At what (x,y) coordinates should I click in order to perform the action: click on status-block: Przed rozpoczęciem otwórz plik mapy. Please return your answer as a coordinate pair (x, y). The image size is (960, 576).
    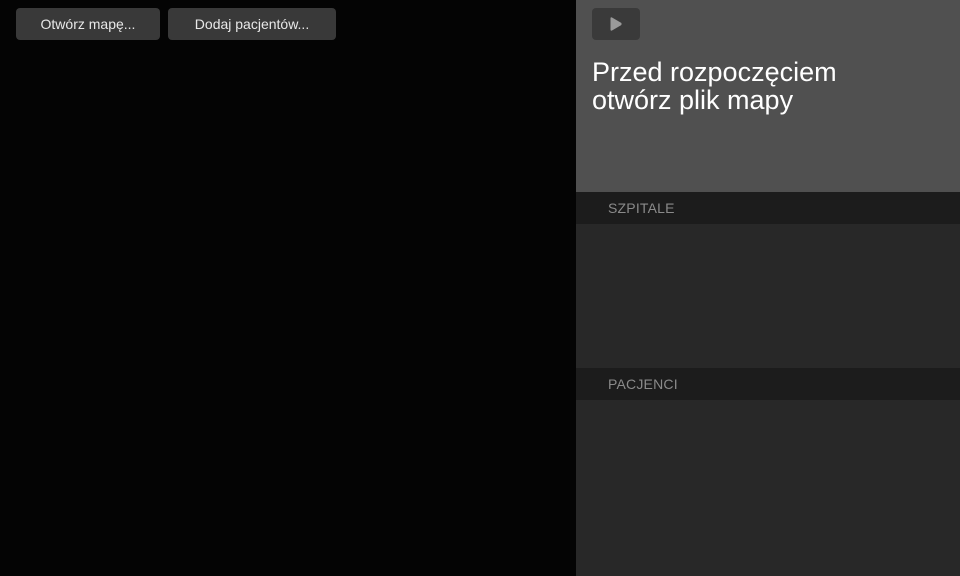
    Looking at the image, I should click on (768, 96).